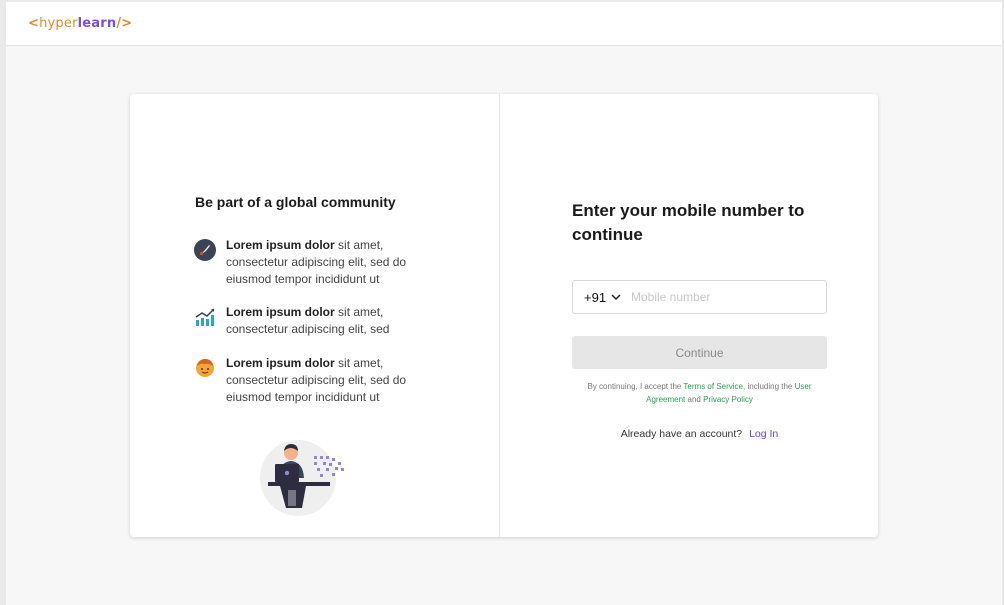  Describe the element at coordinates (595, 297) in the screenshot. I see `country-code-value: +91` at that location.